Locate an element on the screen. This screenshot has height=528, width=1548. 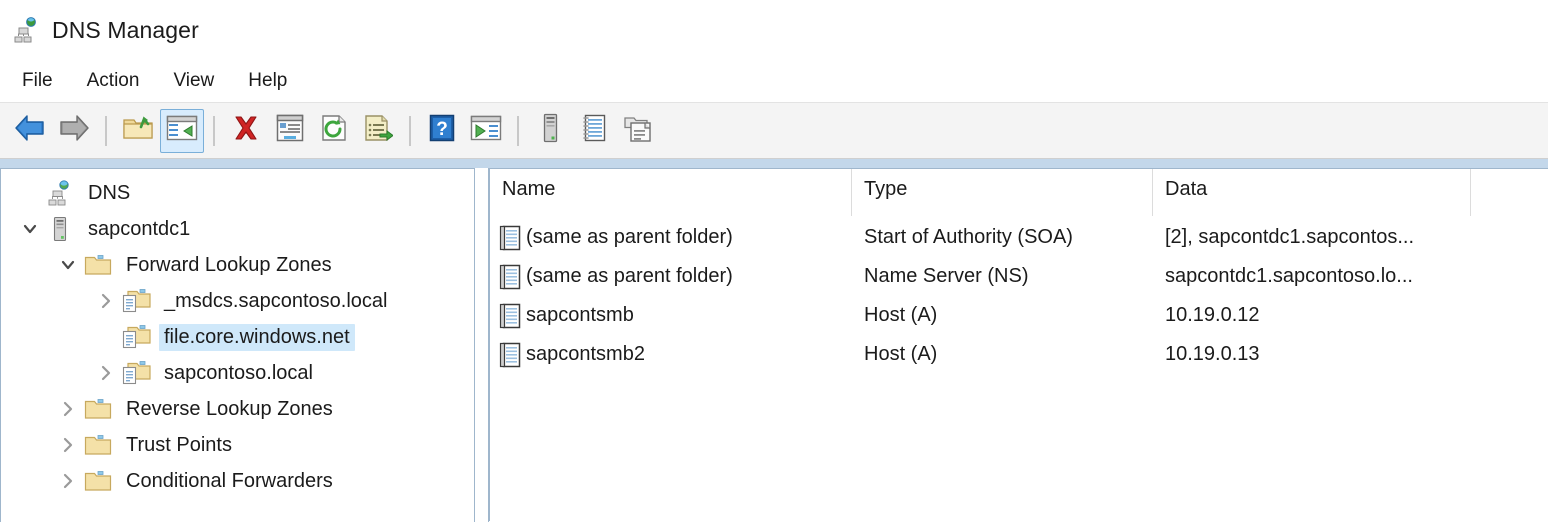
column-header-filler is located at coordinates (1509, 192).